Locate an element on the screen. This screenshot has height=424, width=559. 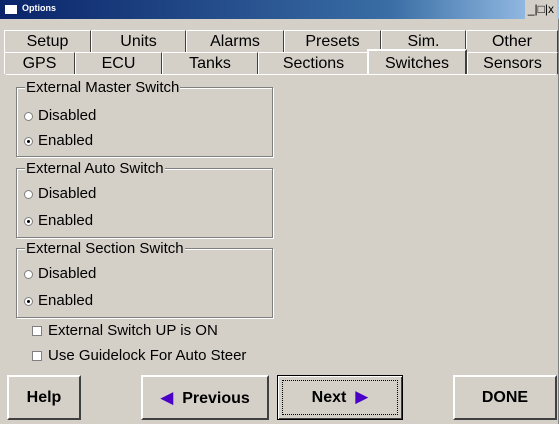
window-controls: _|□|x is located at coordinates (540, 9).